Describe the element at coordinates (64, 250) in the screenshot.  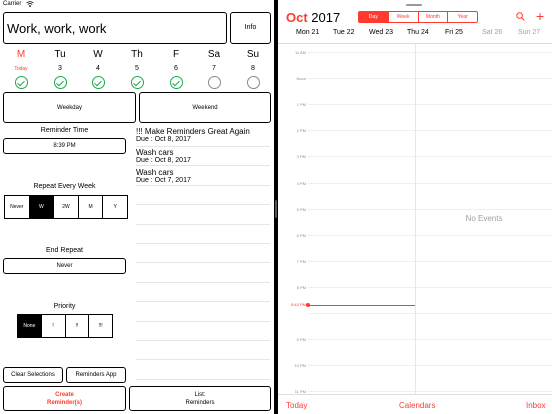
I see `end-repeat-label: End Repeat` at that location.